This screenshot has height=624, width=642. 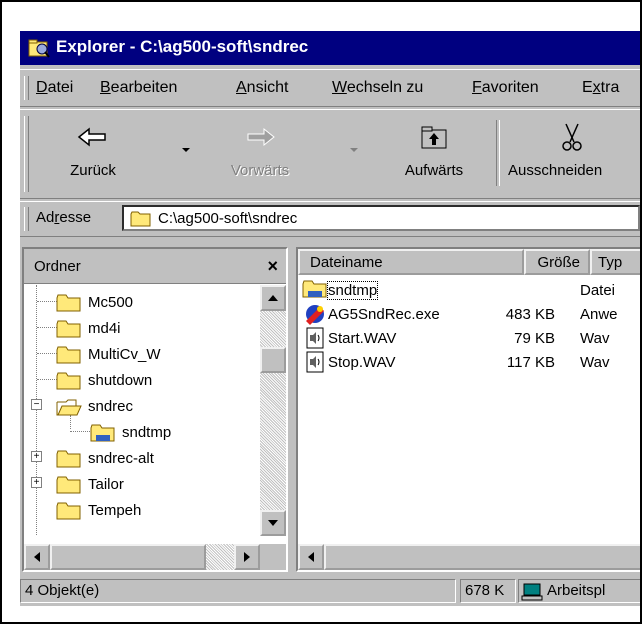 I want to click on tree-item-label: sndtmp, so click(x=147, y=432).